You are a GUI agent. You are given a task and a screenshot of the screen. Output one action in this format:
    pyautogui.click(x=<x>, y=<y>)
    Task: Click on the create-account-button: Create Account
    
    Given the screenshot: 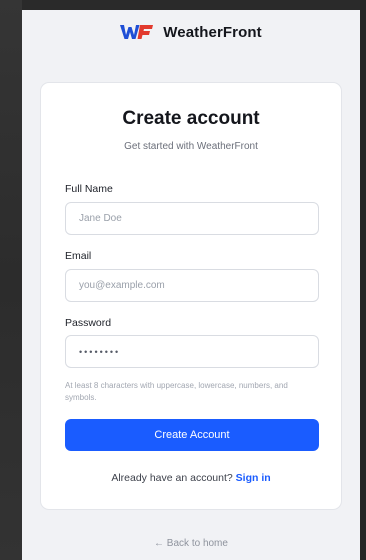 What is the action you would take?
    pyautogui.click(x=192, y=435)
    